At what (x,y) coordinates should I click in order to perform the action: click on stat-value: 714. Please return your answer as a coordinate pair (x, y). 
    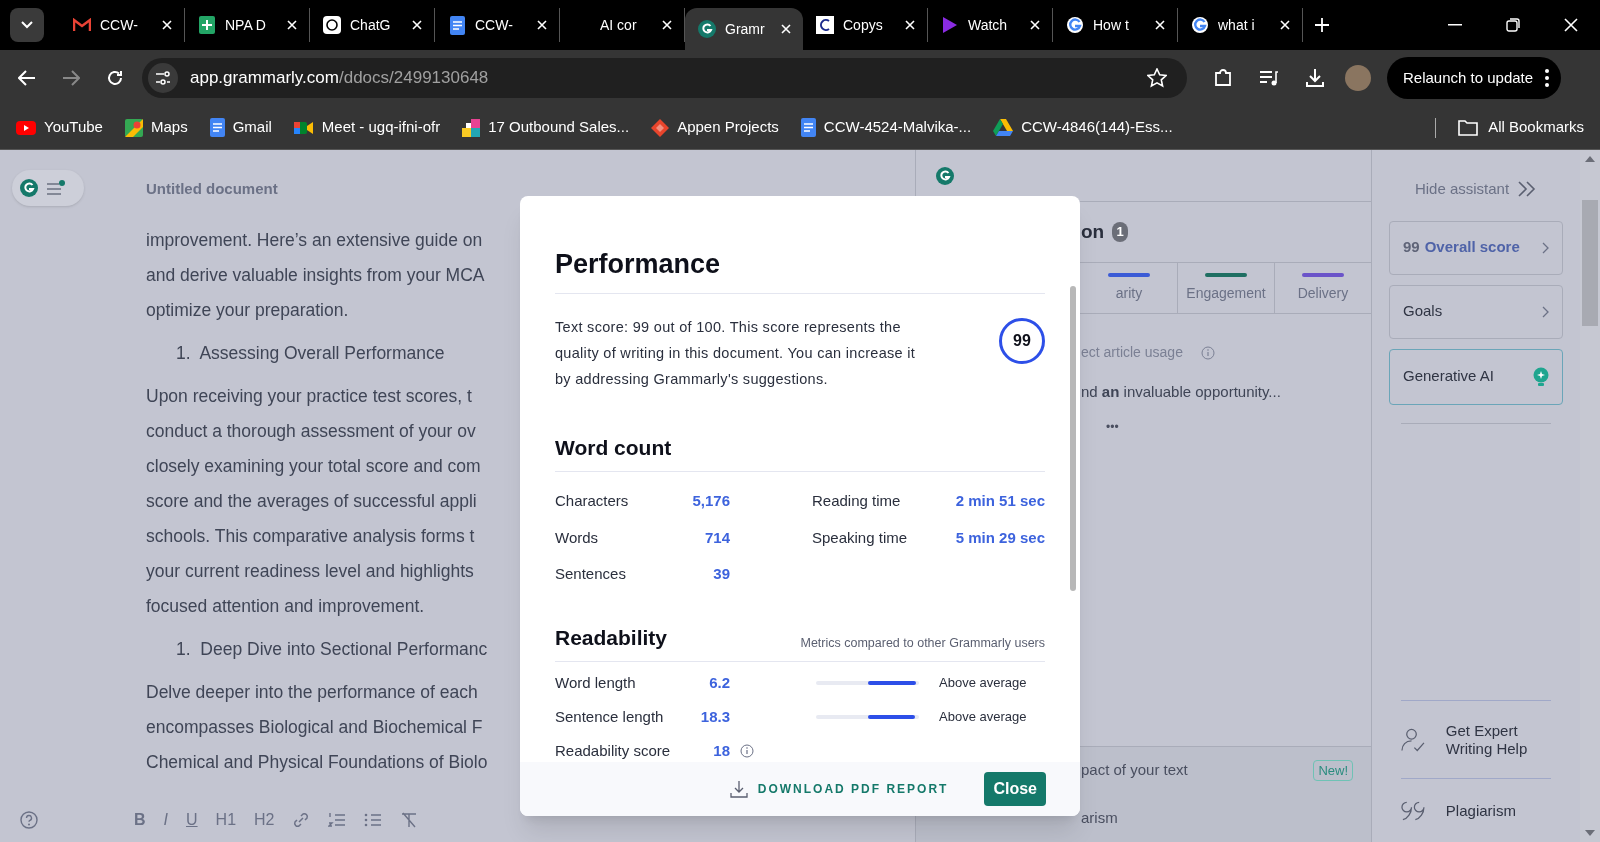
    Looking at the image, I should click on (717, 537).